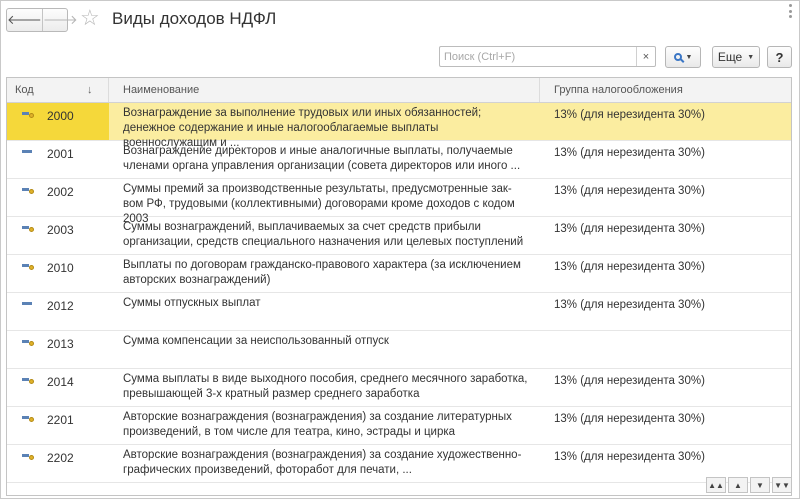 This screenshot has width=800, height=499. I want to click on row-code: 2010, so click(60, 268).